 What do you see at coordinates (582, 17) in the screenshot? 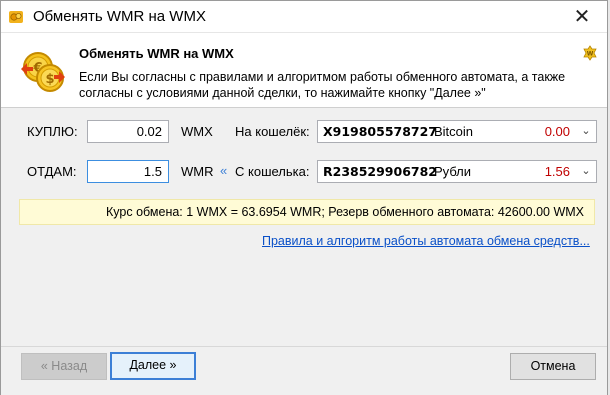
I see `close-button: ✕` at bounding box center [582, 17].